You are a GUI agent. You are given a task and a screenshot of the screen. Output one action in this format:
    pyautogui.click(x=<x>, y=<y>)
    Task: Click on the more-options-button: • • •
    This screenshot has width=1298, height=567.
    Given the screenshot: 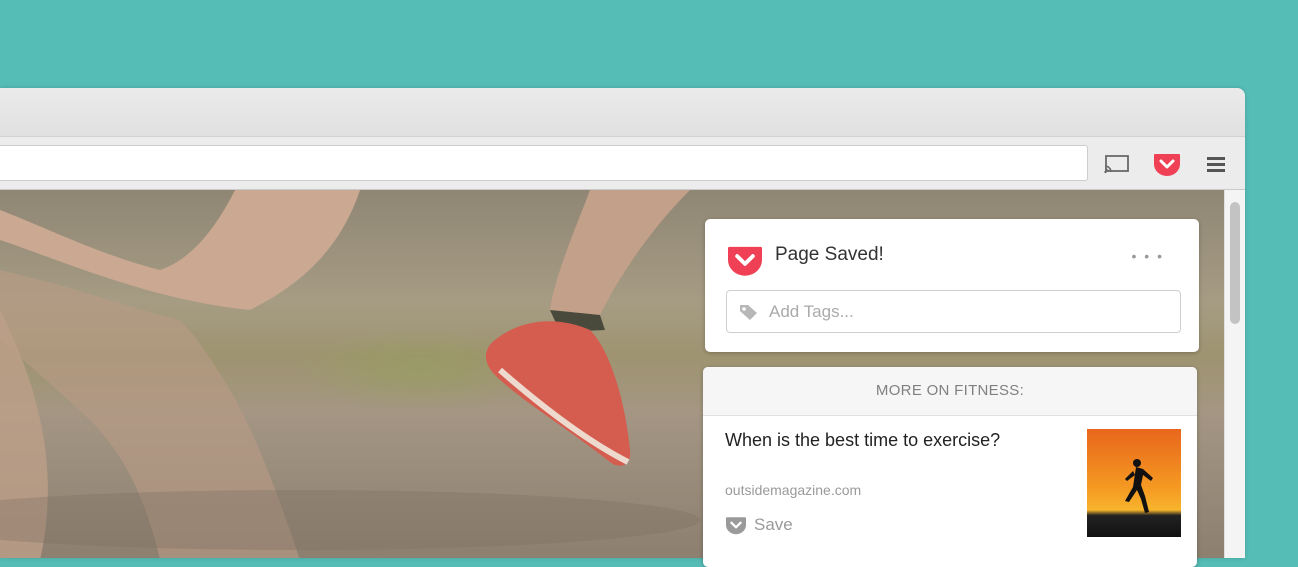 What is the action you would take?
    pyautogui.click(x=1148, y=256)
    